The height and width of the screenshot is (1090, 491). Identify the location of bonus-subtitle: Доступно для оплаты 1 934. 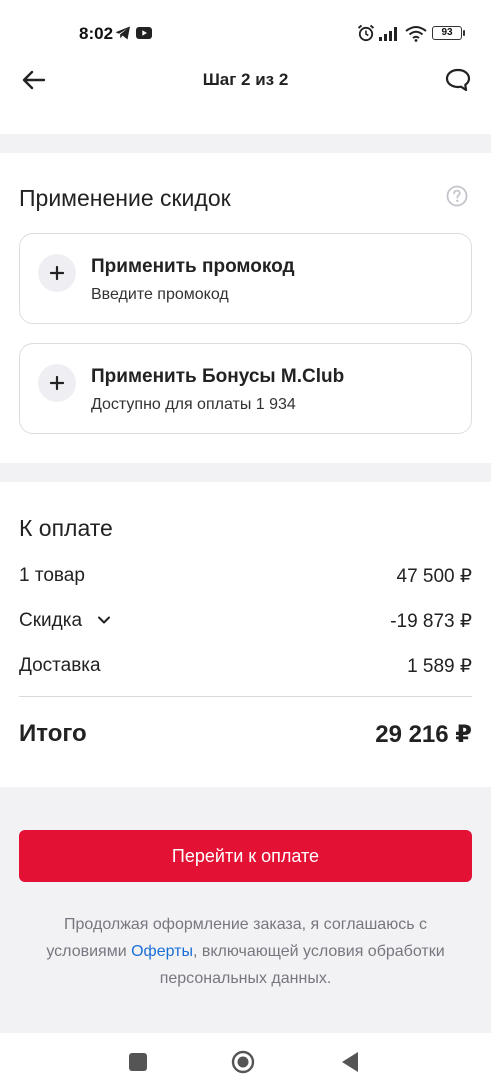
(193, 404).